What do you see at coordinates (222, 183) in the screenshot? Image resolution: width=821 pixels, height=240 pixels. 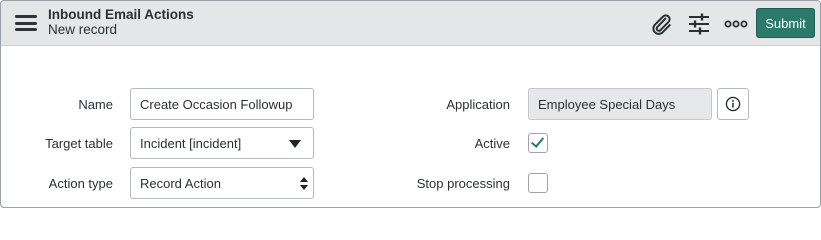 I see `action-type-select: Record Action` at bounding box center [222, 183].